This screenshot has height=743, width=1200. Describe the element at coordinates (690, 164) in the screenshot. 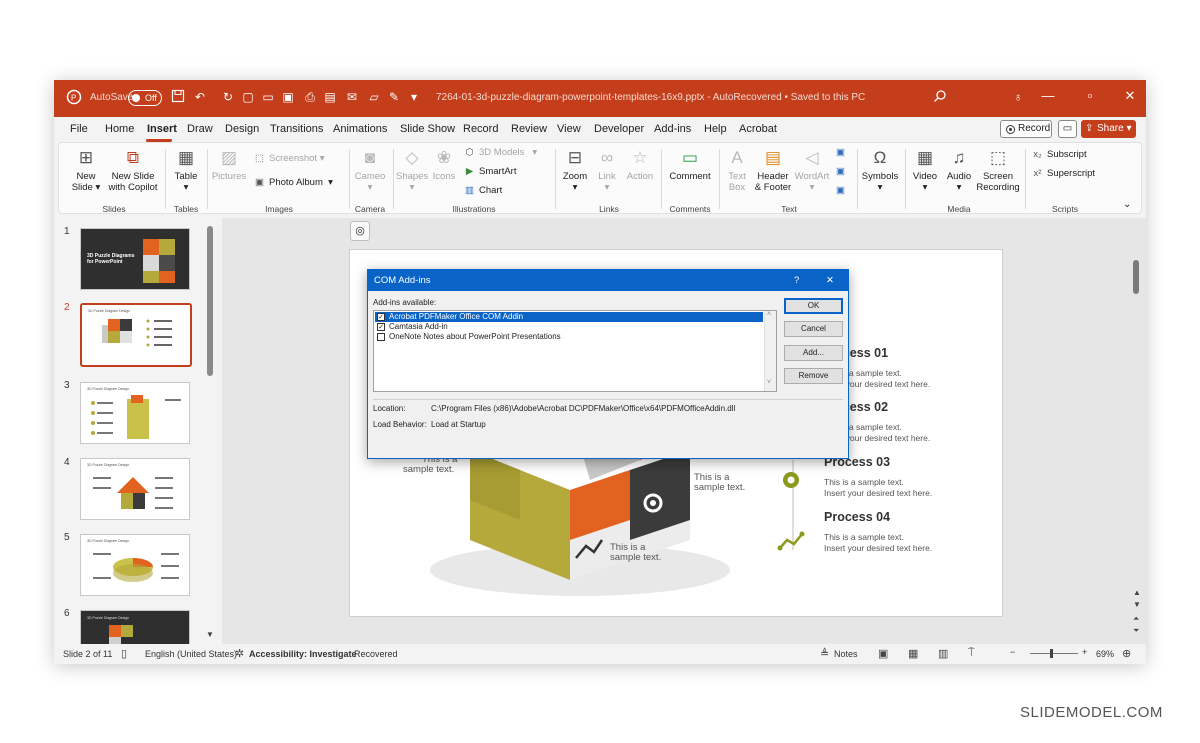

I see `comment-button: ▭ Comment` at that location.